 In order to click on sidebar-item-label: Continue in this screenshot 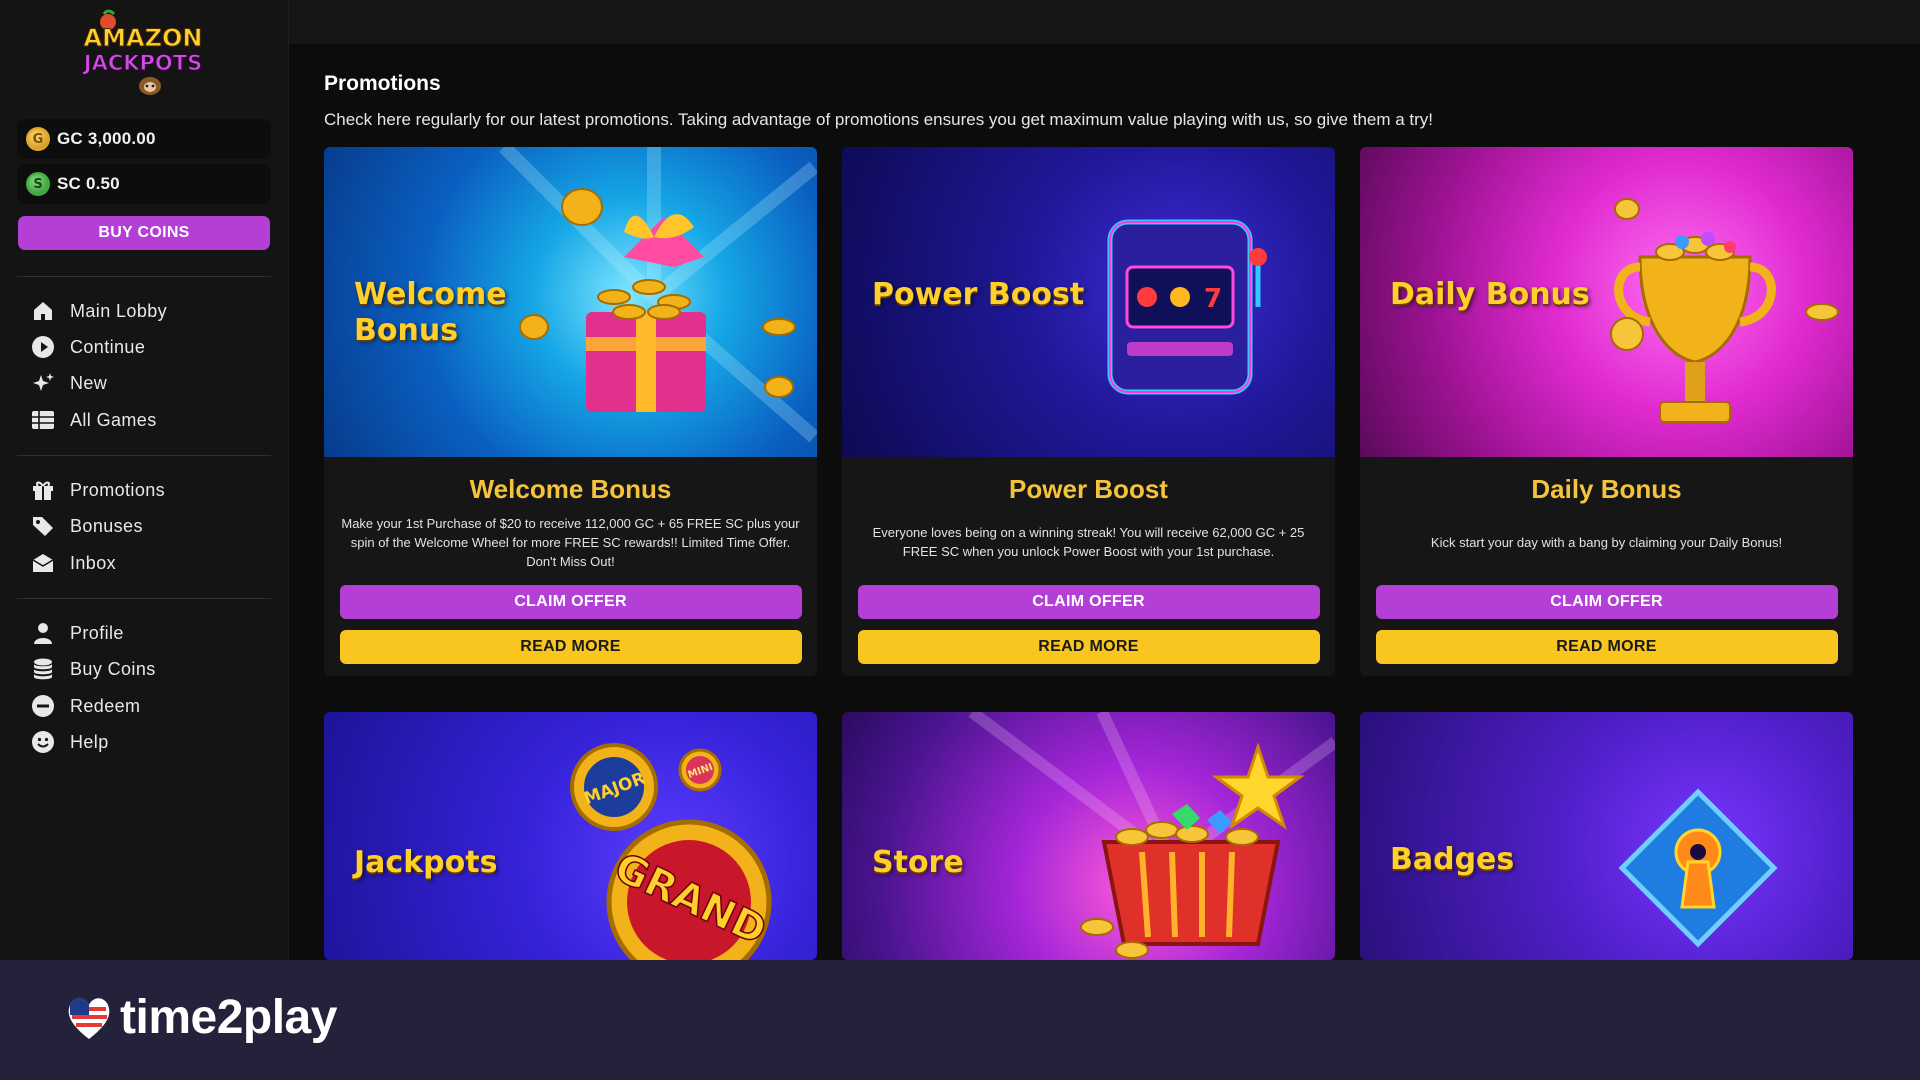, I will do `click(108, 346)`.